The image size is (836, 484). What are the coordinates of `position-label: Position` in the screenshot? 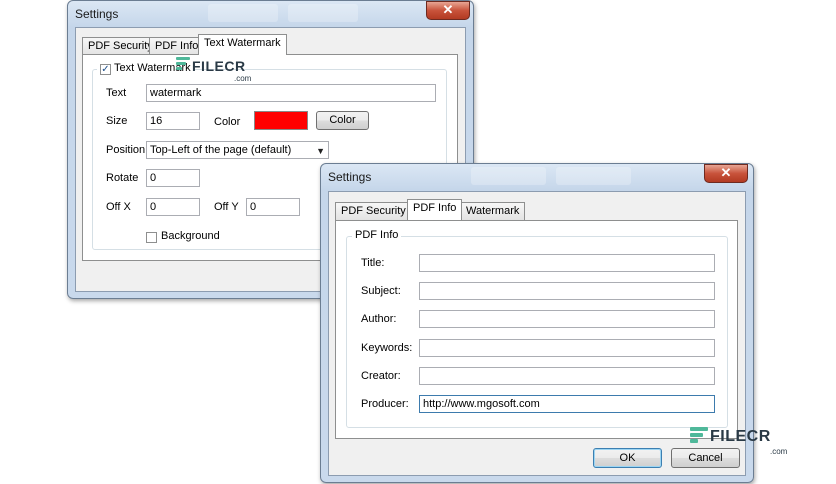 It's located at (126, 150).